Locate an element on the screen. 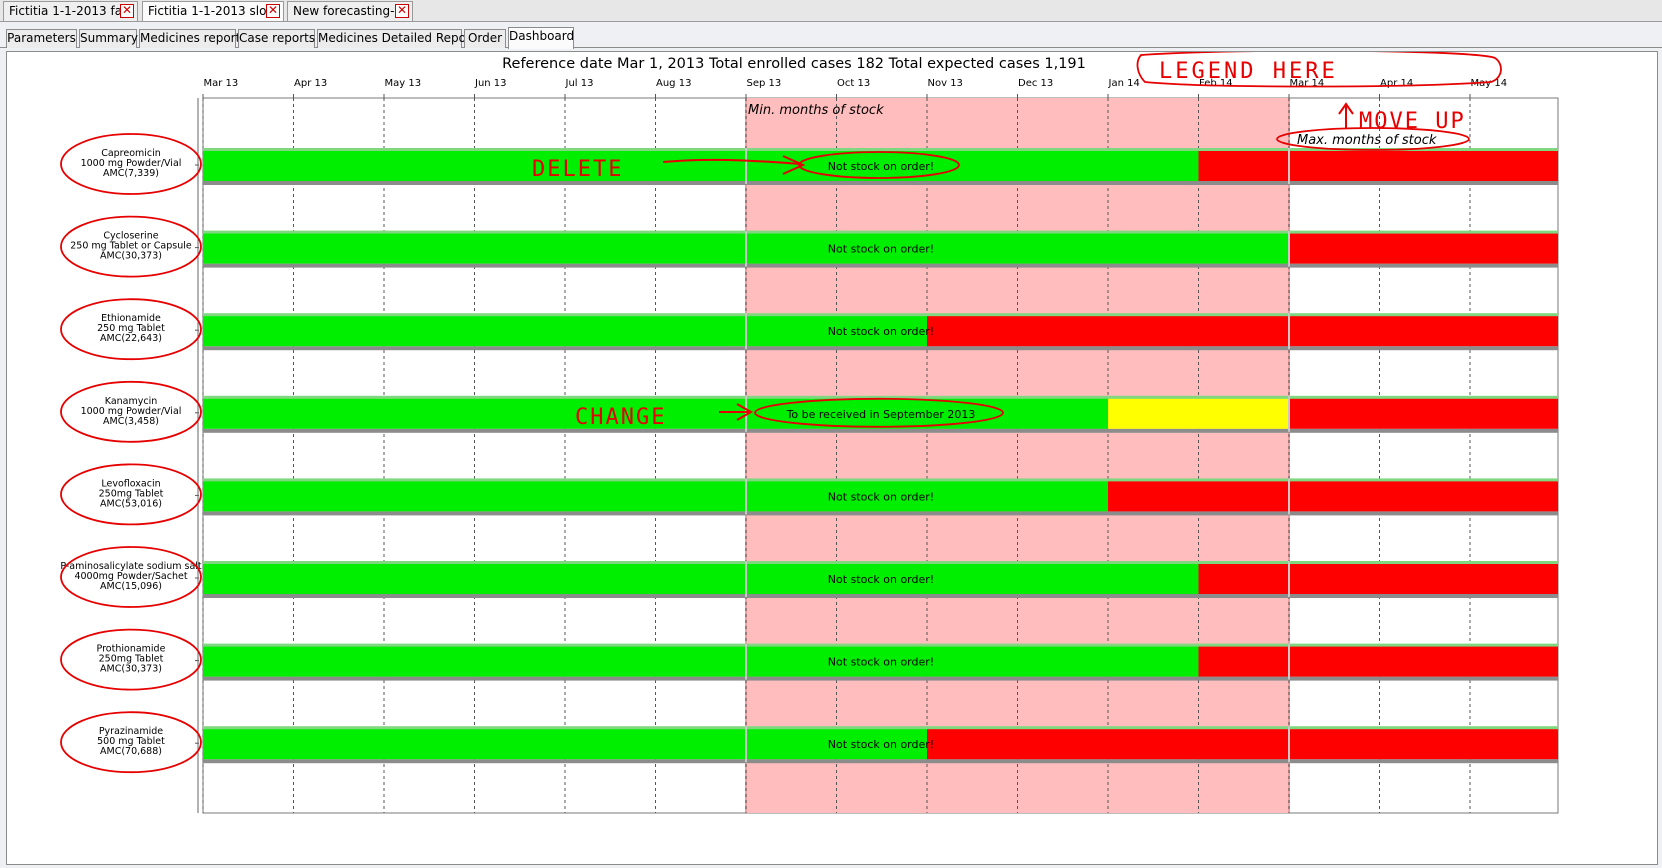 Image resolution: width=1662 pixels, height=868 pixels. medicine-amc: AMC(3,458) is located at coordinates (131, 421).